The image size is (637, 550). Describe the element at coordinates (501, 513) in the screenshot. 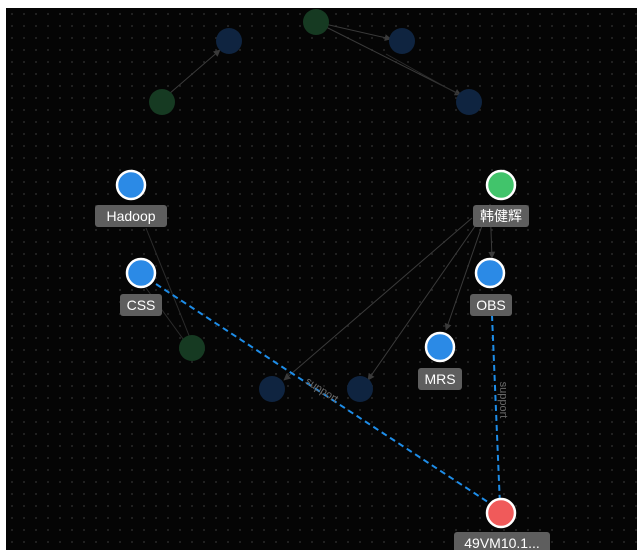

I see `node-vm-circle` at that location.